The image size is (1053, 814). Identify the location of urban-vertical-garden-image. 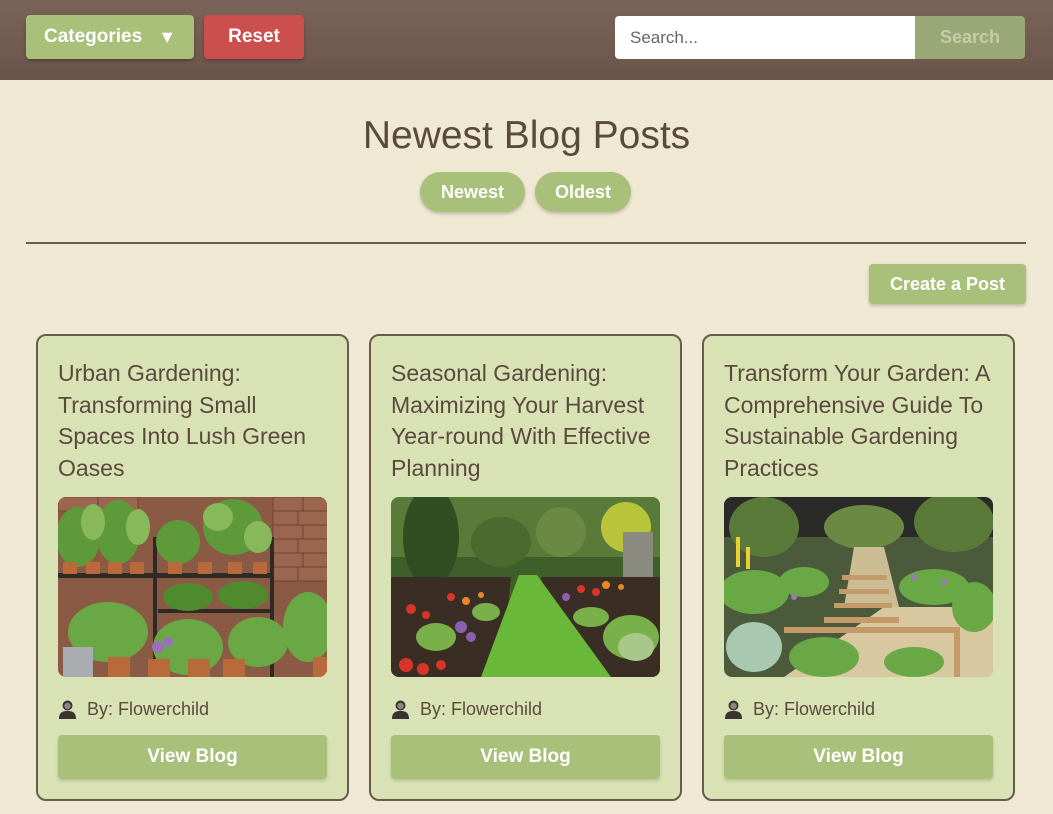
(192, 587).